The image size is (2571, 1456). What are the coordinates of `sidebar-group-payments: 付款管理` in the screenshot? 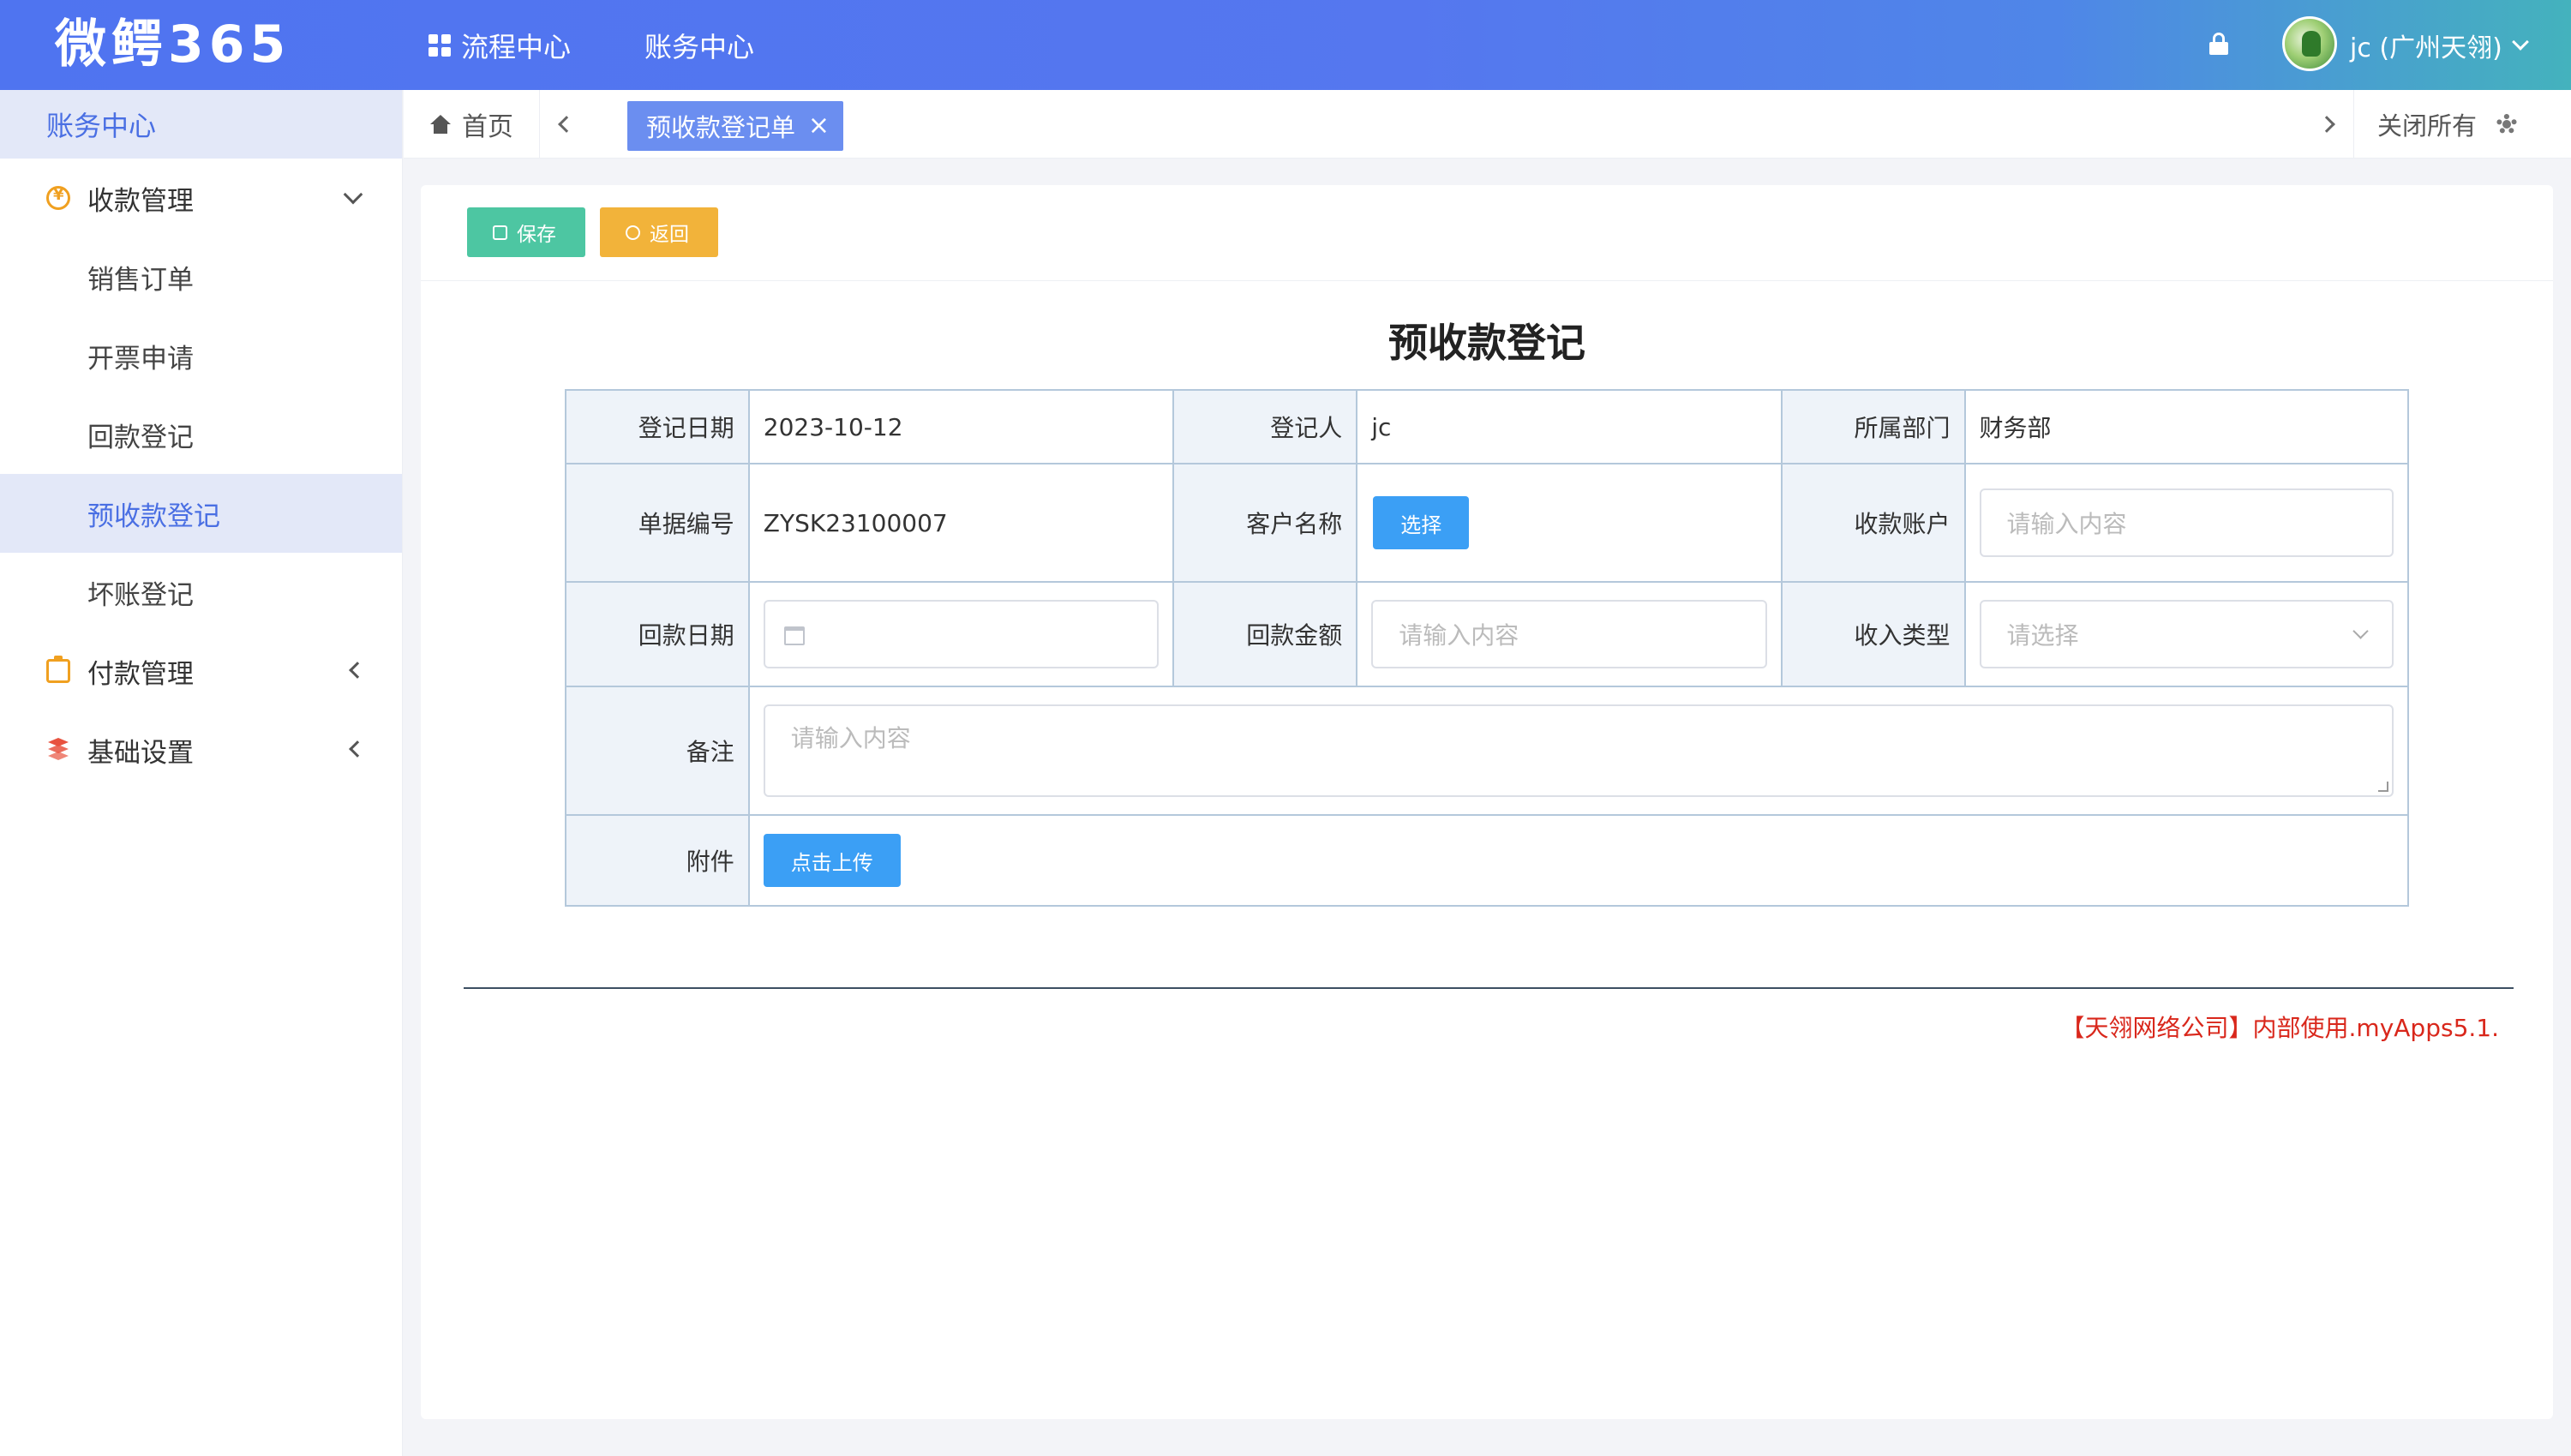 It's located at (201, 671).